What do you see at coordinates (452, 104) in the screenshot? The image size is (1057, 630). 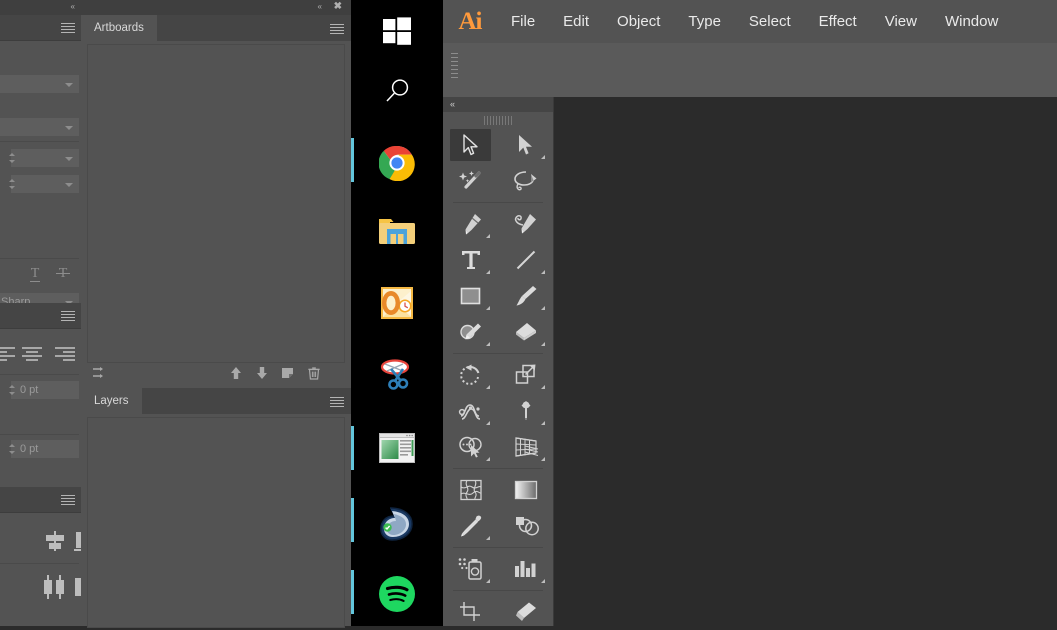 I see `collapse-tools-icon: «` at bounding box center [452, 104].